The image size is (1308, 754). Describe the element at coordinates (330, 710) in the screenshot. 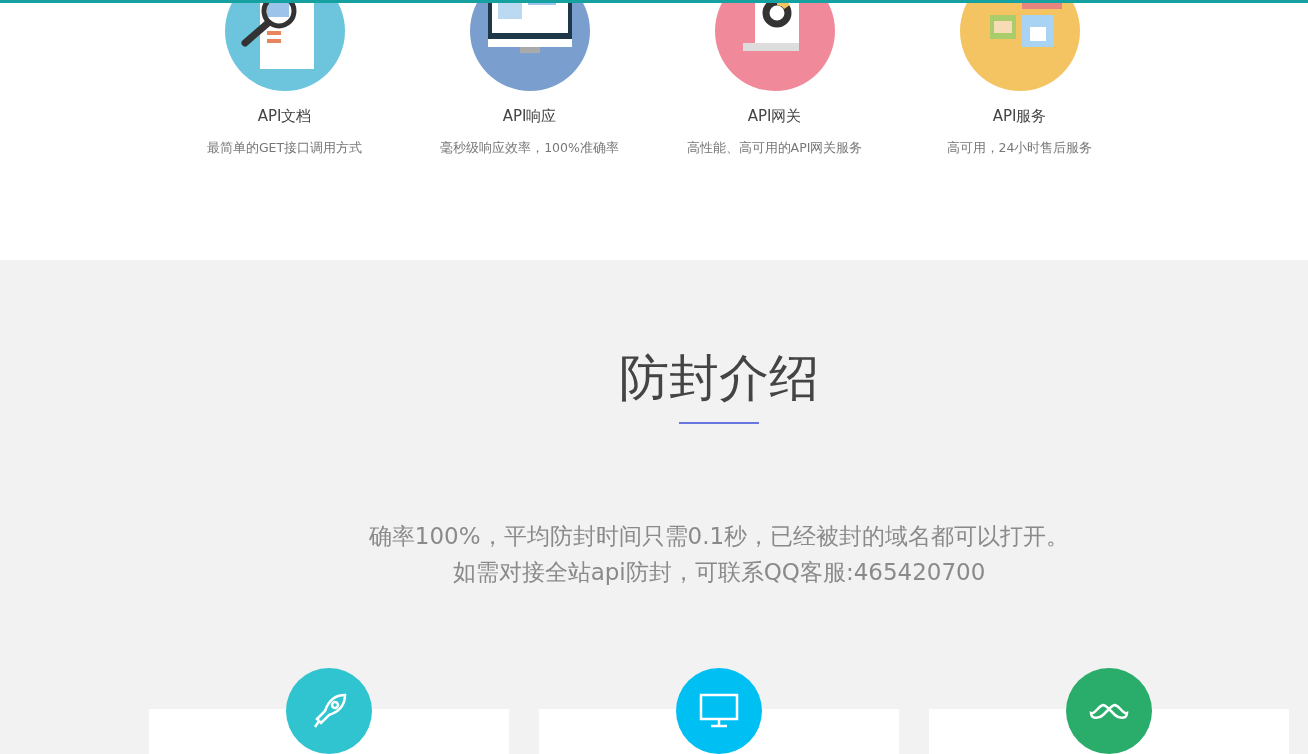

I see `rocket-icon` at that location.